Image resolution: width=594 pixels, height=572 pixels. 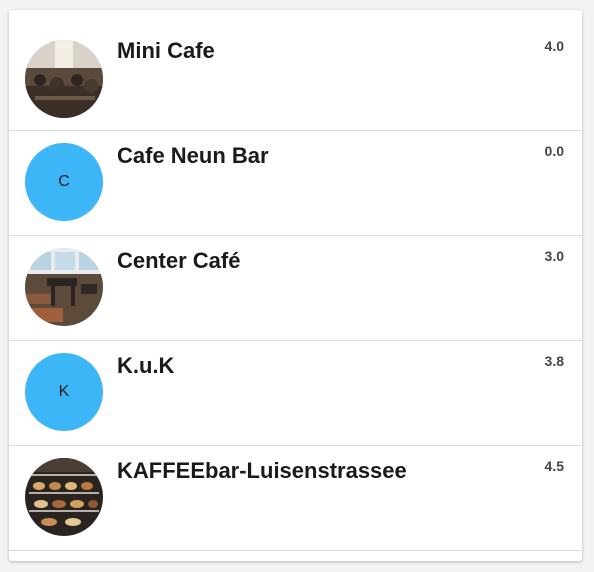 I want to click on place-rating: 3.0, so click(x=554, y=256).